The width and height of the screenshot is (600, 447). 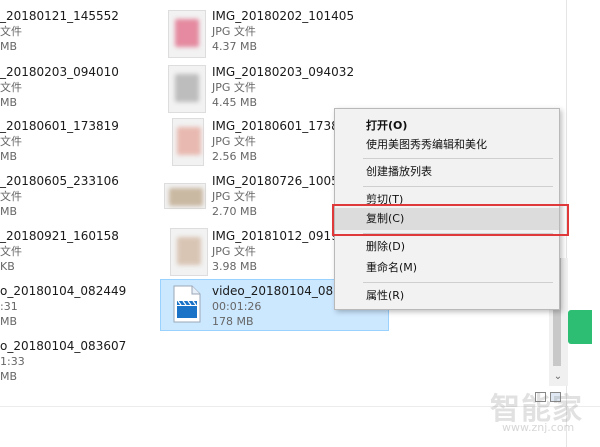 I want to click on file-name: IMG_20180726_100524, so click(x=283, y=181).